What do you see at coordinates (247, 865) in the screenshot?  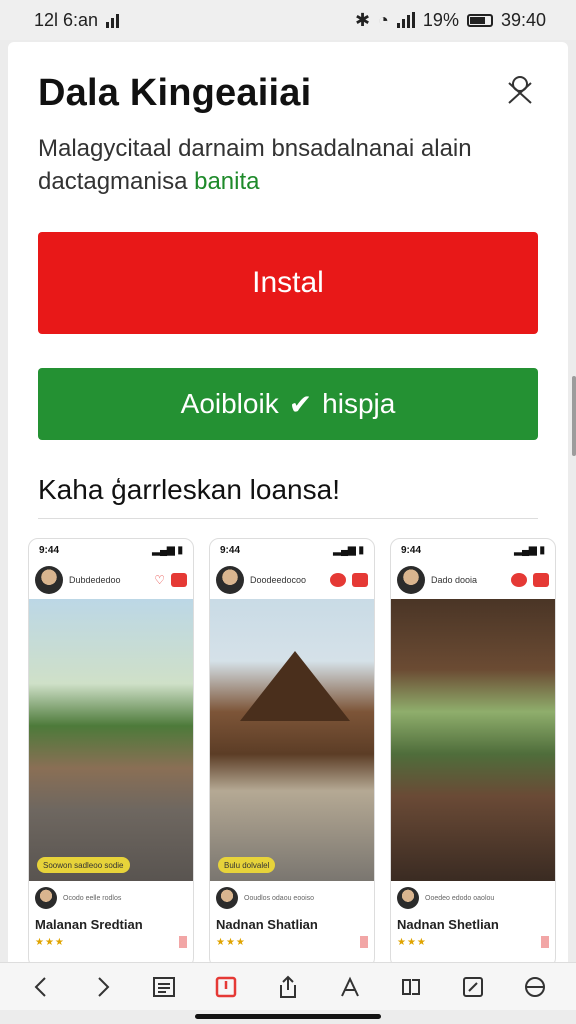 I see `photo-tag: Bulu dolvalel` at bounding box center [247, 865].